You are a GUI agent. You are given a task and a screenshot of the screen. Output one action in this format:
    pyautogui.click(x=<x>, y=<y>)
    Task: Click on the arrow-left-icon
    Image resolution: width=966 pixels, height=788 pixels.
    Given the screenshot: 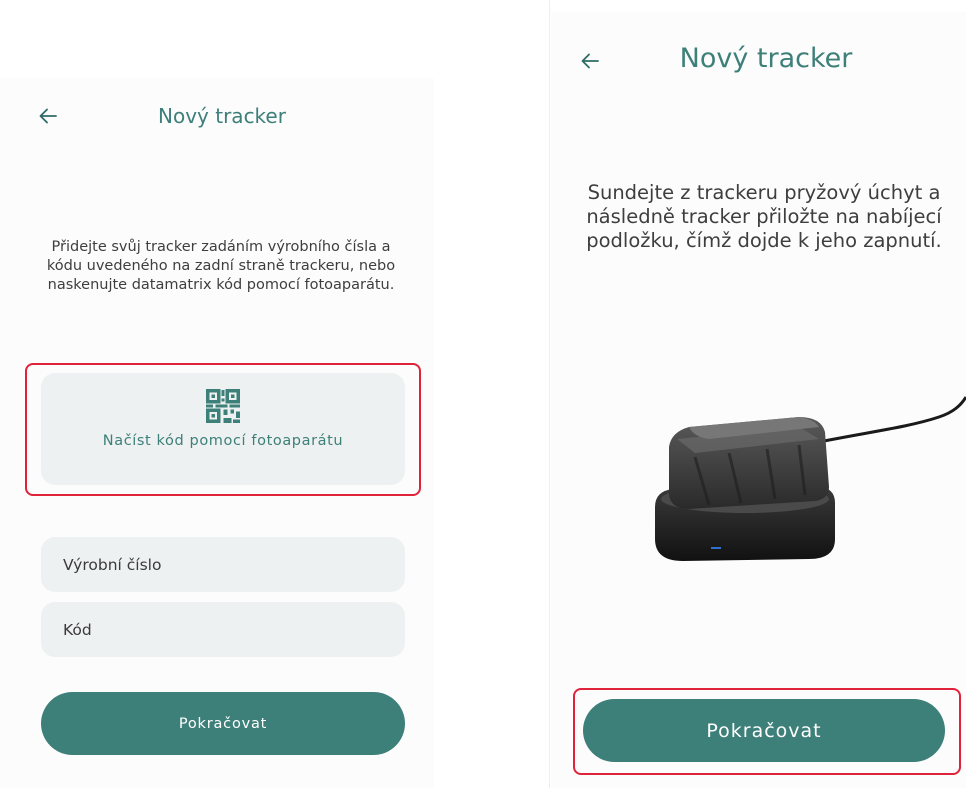 What is the action you would take?
    pyautogui.click(x=590, y=61)
    